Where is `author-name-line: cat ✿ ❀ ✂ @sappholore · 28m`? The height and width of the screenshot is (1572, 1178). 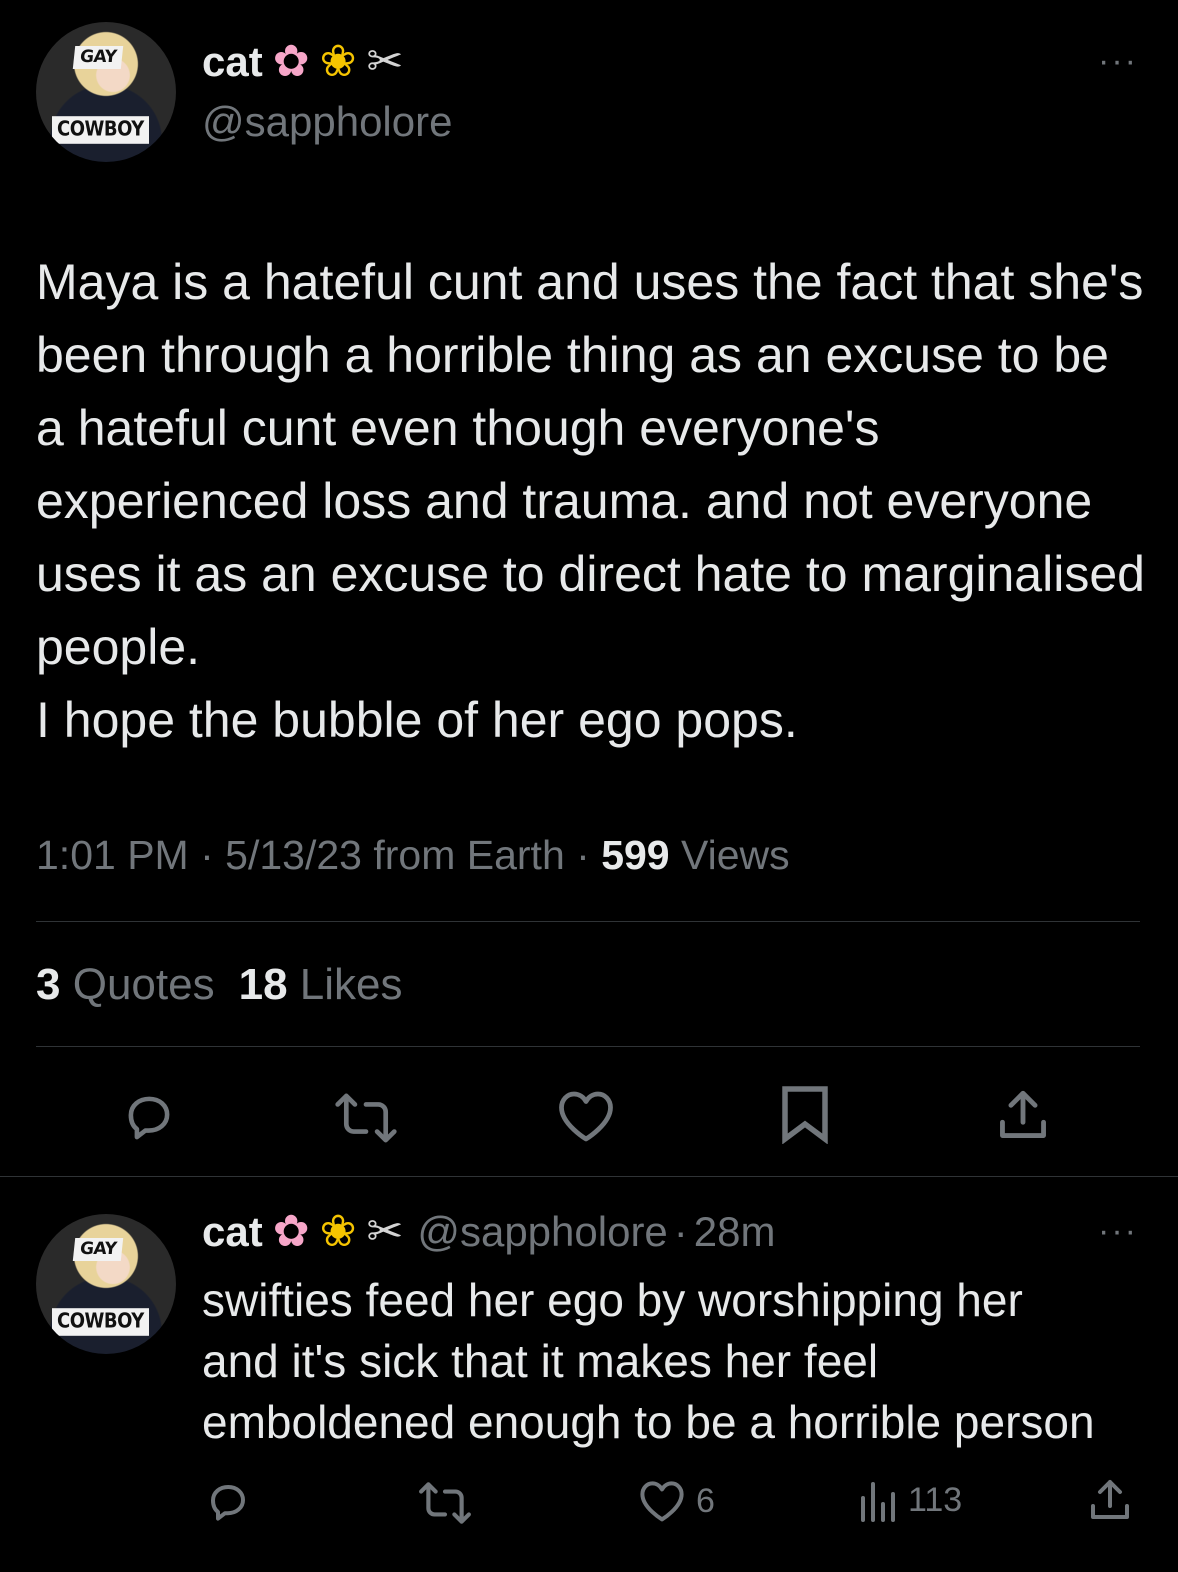
author-name-line: cat ✿ ❀ ✂ @sappholore · 28m is located at coordinates (489, 1232).